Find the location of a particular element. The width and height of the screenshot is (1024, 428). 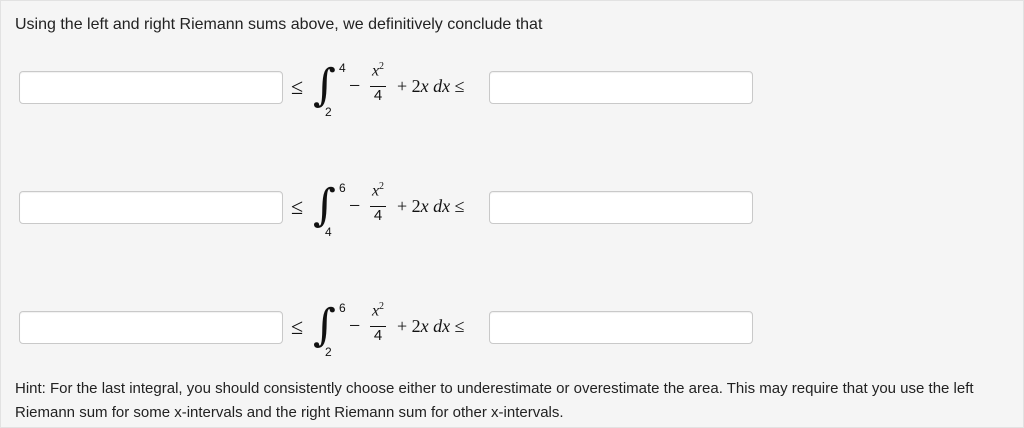

integral-expression-3: ≤ ∫ 6 2 − x2 4 + 2x dx ≤ is located at coordinates (389, 327).